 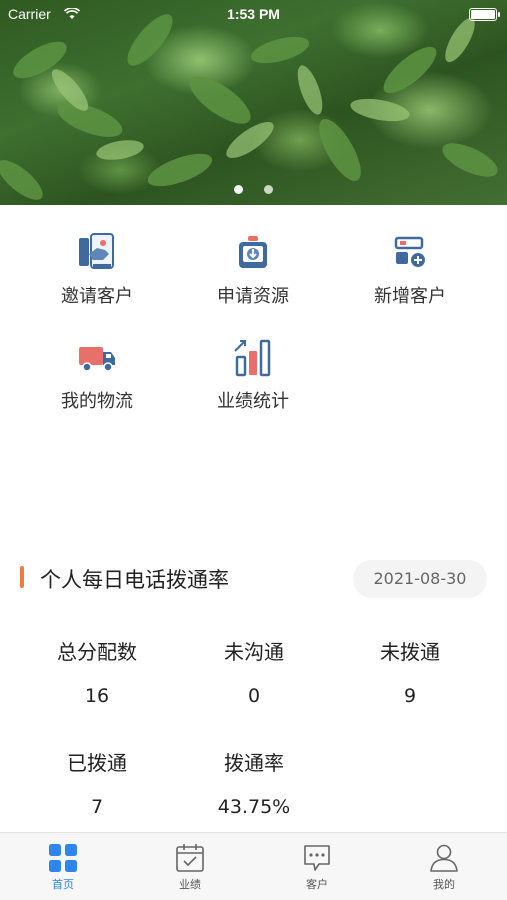 I want to click on stat-connect-rate: 拨通率 43.75%, so click(x=254, y=782).